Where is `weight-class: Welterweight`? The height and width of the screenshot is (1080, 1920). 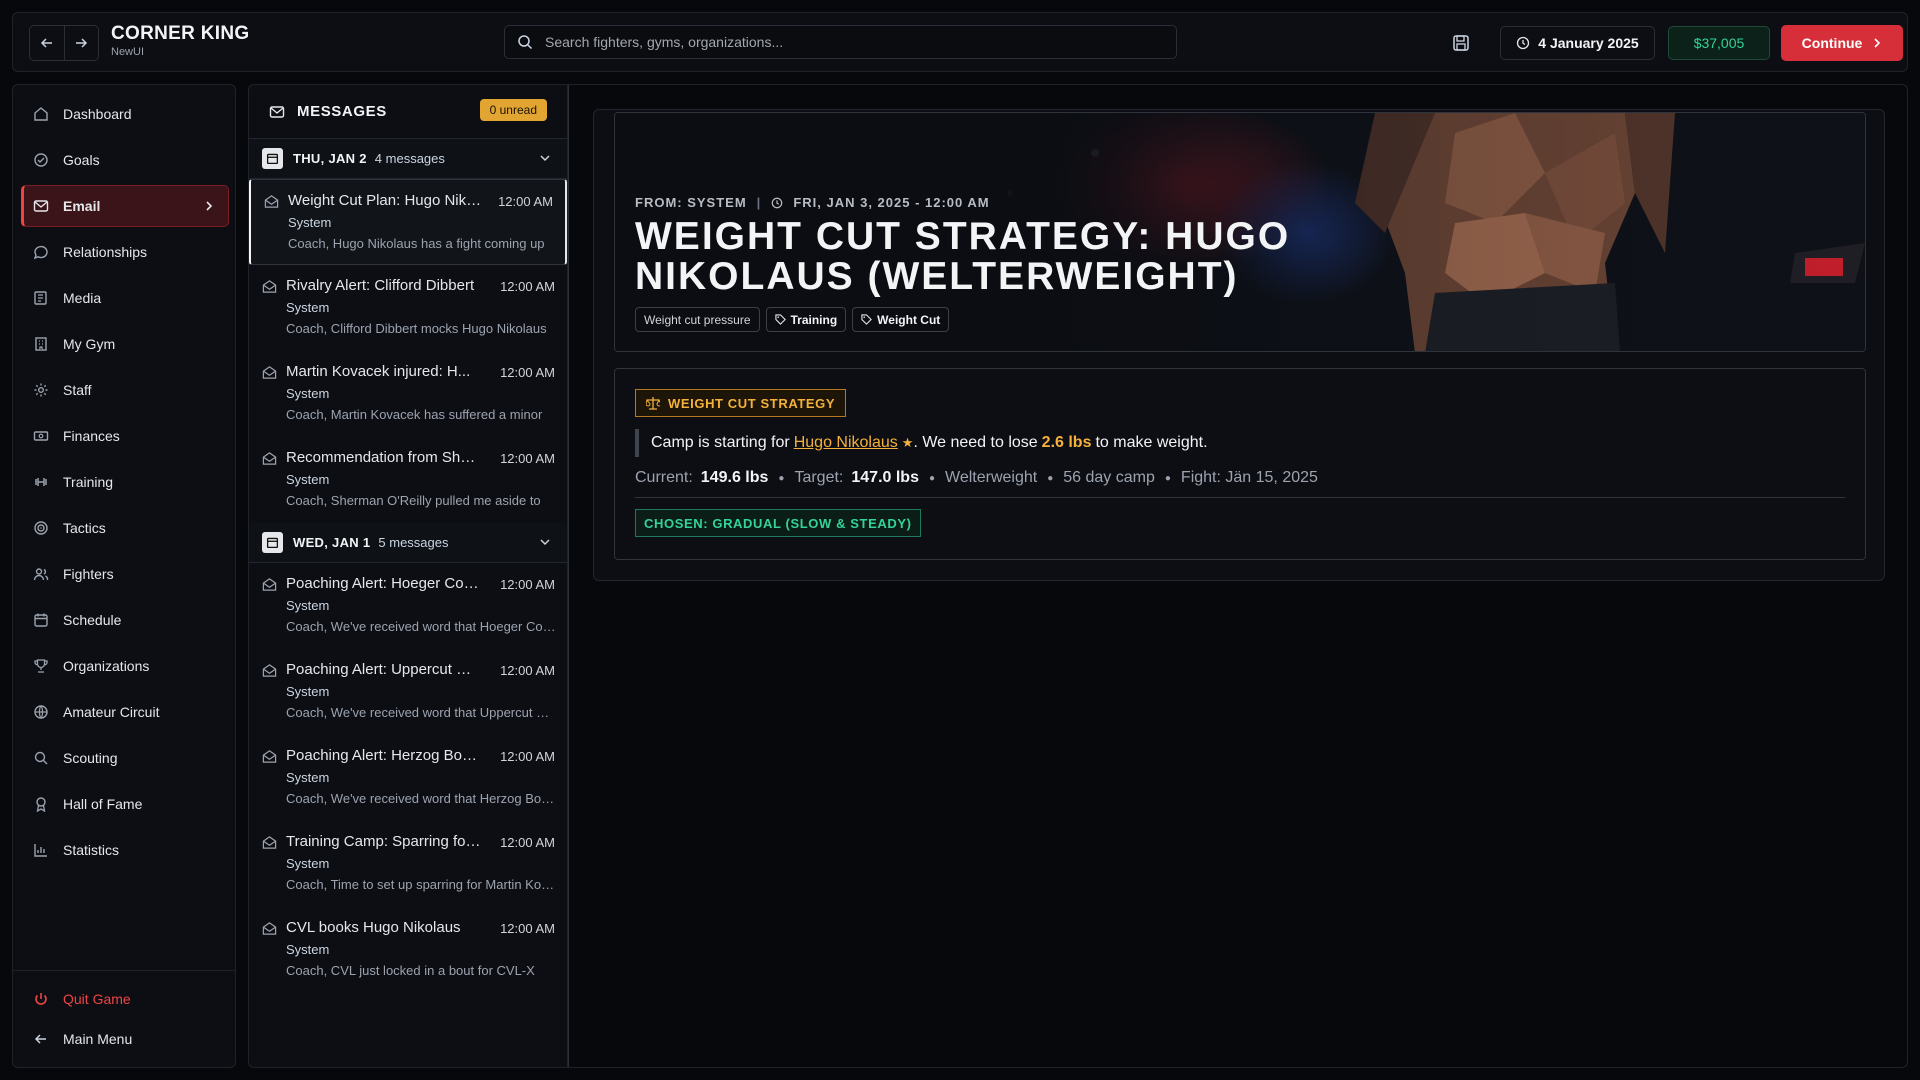 weight-class: Welterweight is located at coordinates (991, 477).